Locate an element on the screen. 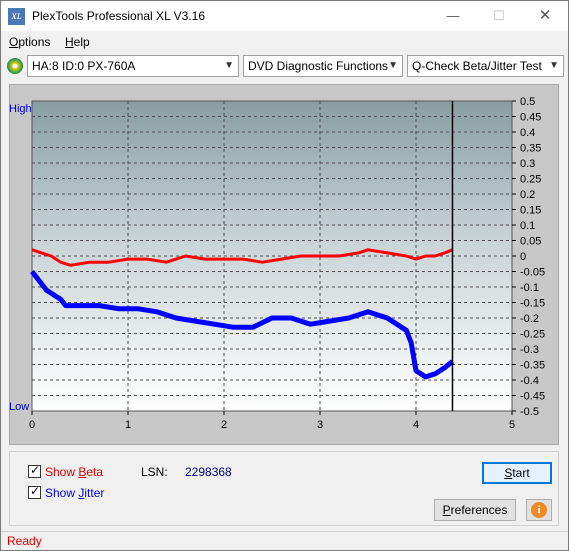 The image size is (569, 551). show-beta-checkbox: ✓ is located at coordinates (34, 470).